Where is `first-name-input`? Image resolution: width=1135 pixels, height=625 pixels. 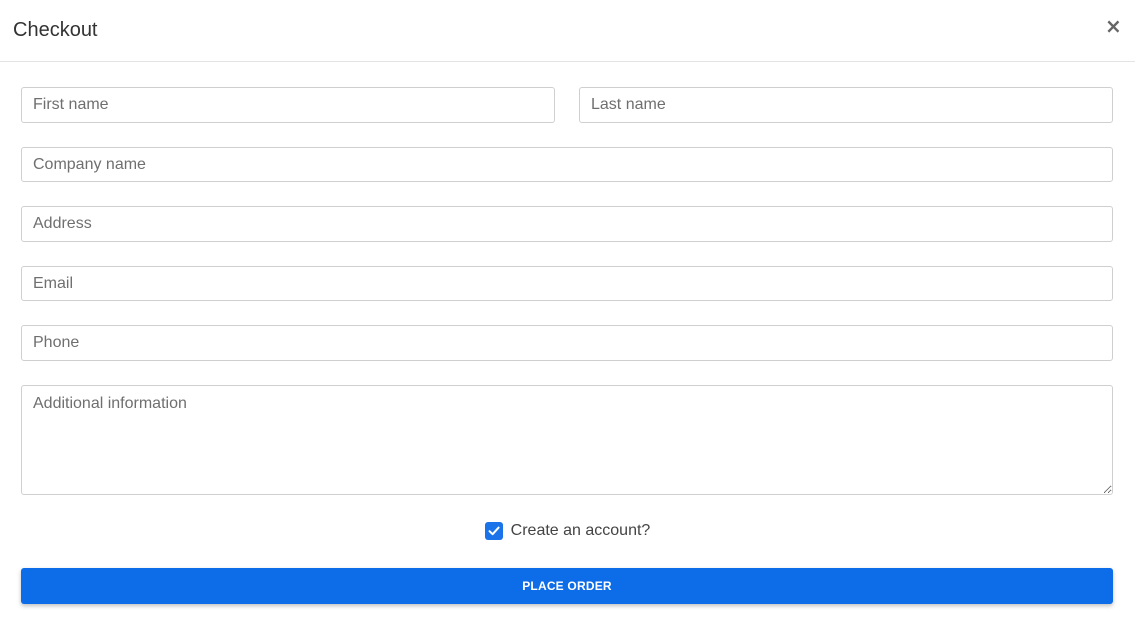
first-name-input is located at coordinates (288, 105).